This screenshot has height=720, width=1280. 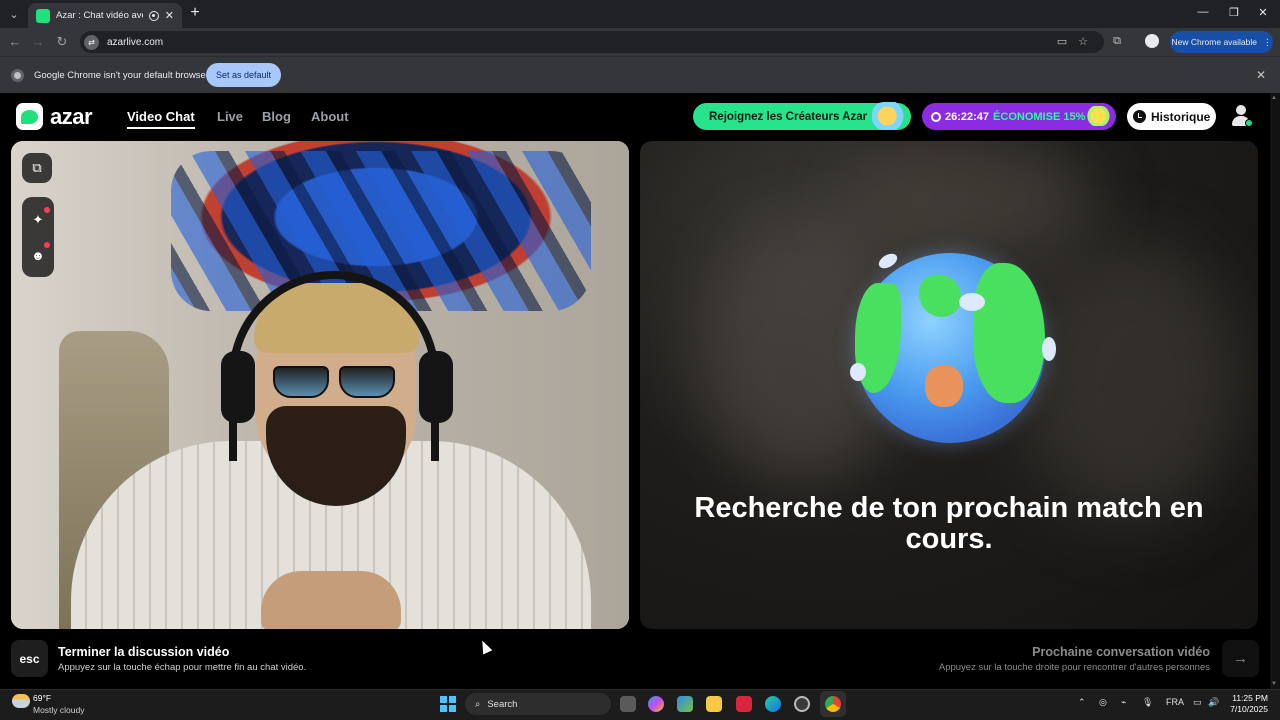 What do you see at coordinates (802, 704) in the screenshot?
I see `settings-app-icon` at bounding box center [802, 704].